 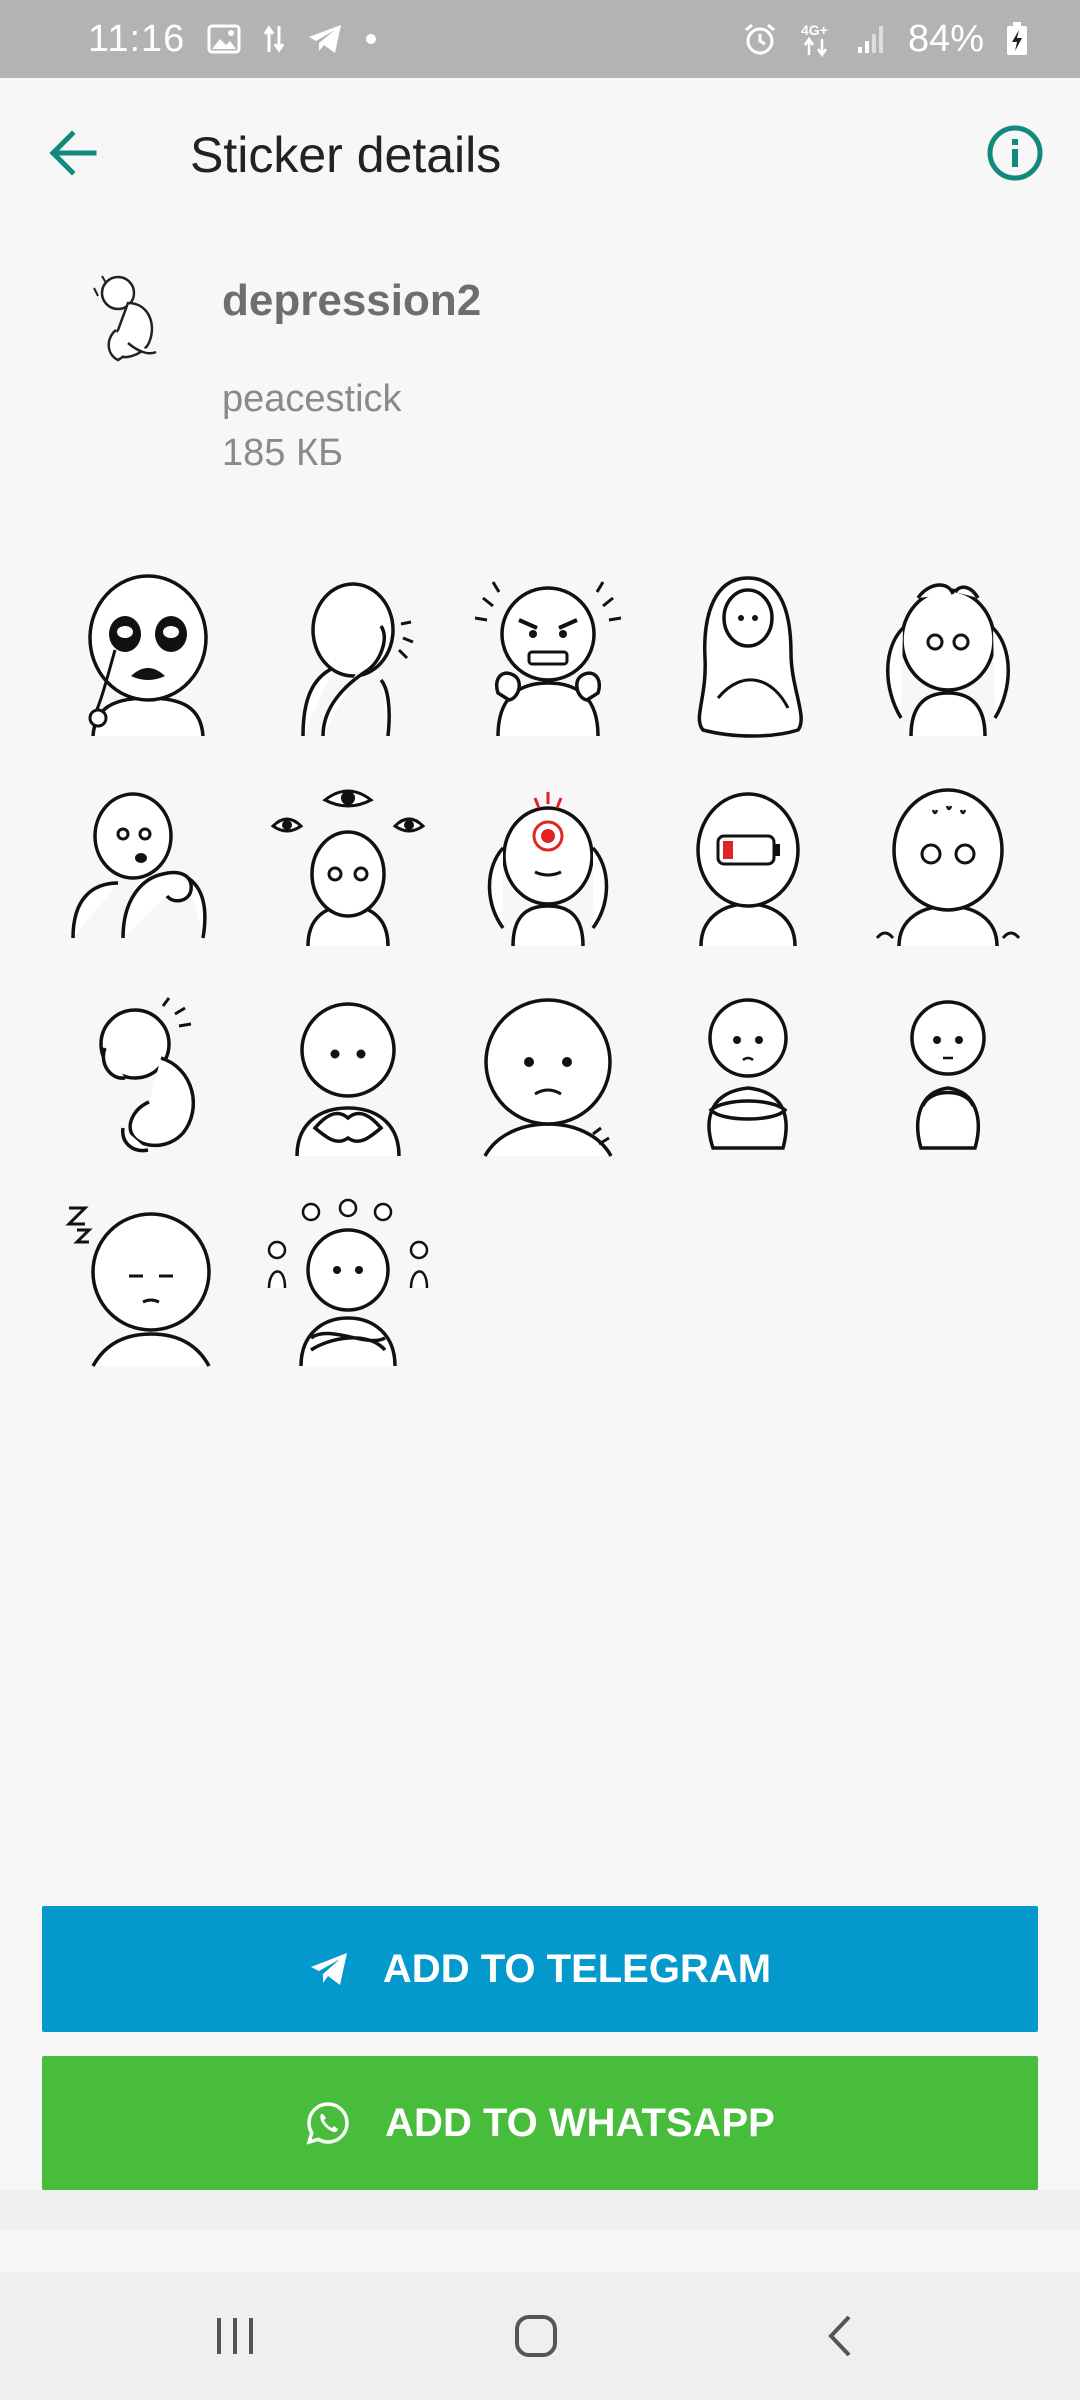 What do you see at coordinates (548, 1077) in the screenshot?
I see `sad-face-icon` at bounding box center [548, 1077].